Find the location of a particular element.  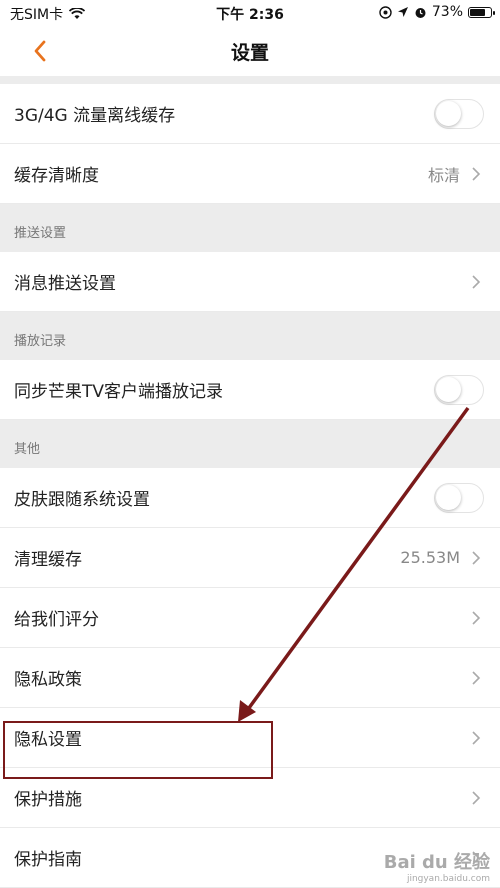

location-icon is located at coordinates (402, 12).